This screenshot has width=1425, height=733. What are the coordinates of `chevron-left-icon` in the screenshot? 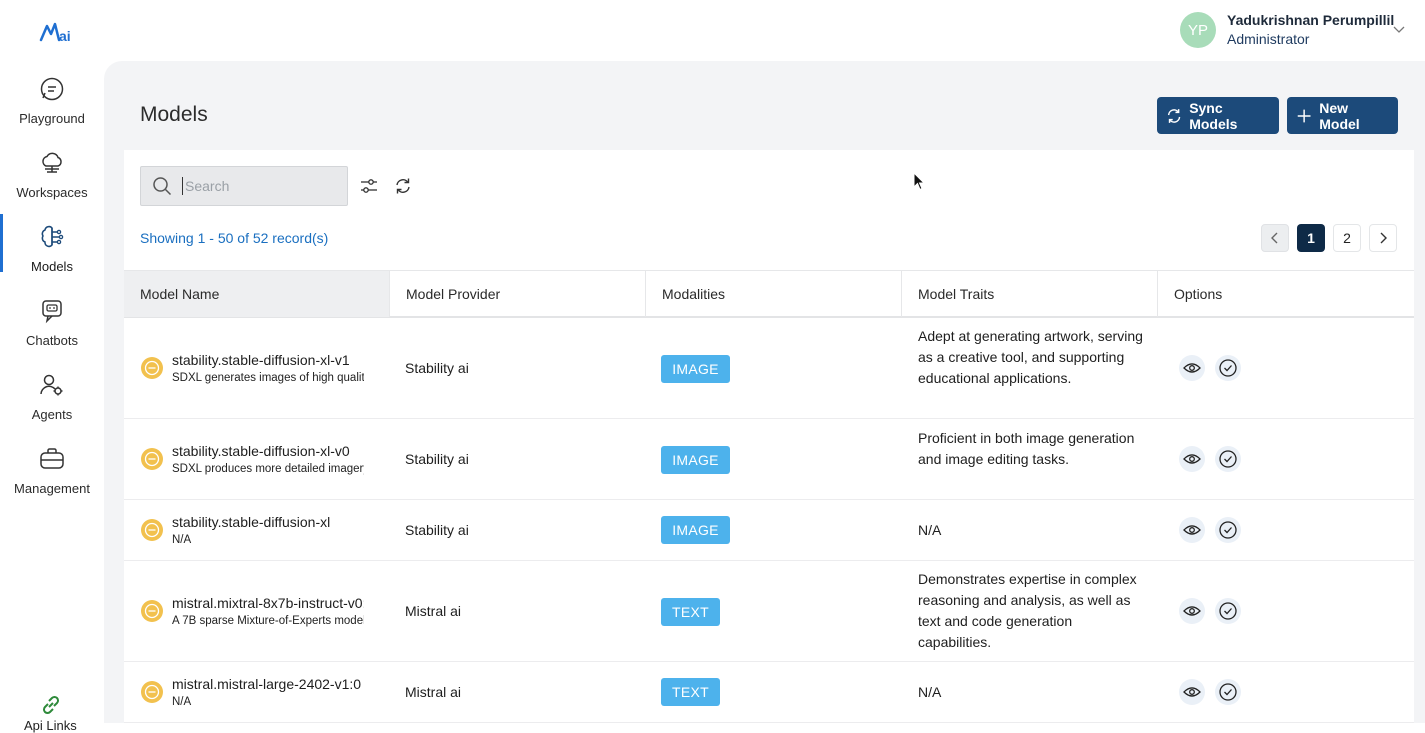 It's located at (1274, 238).